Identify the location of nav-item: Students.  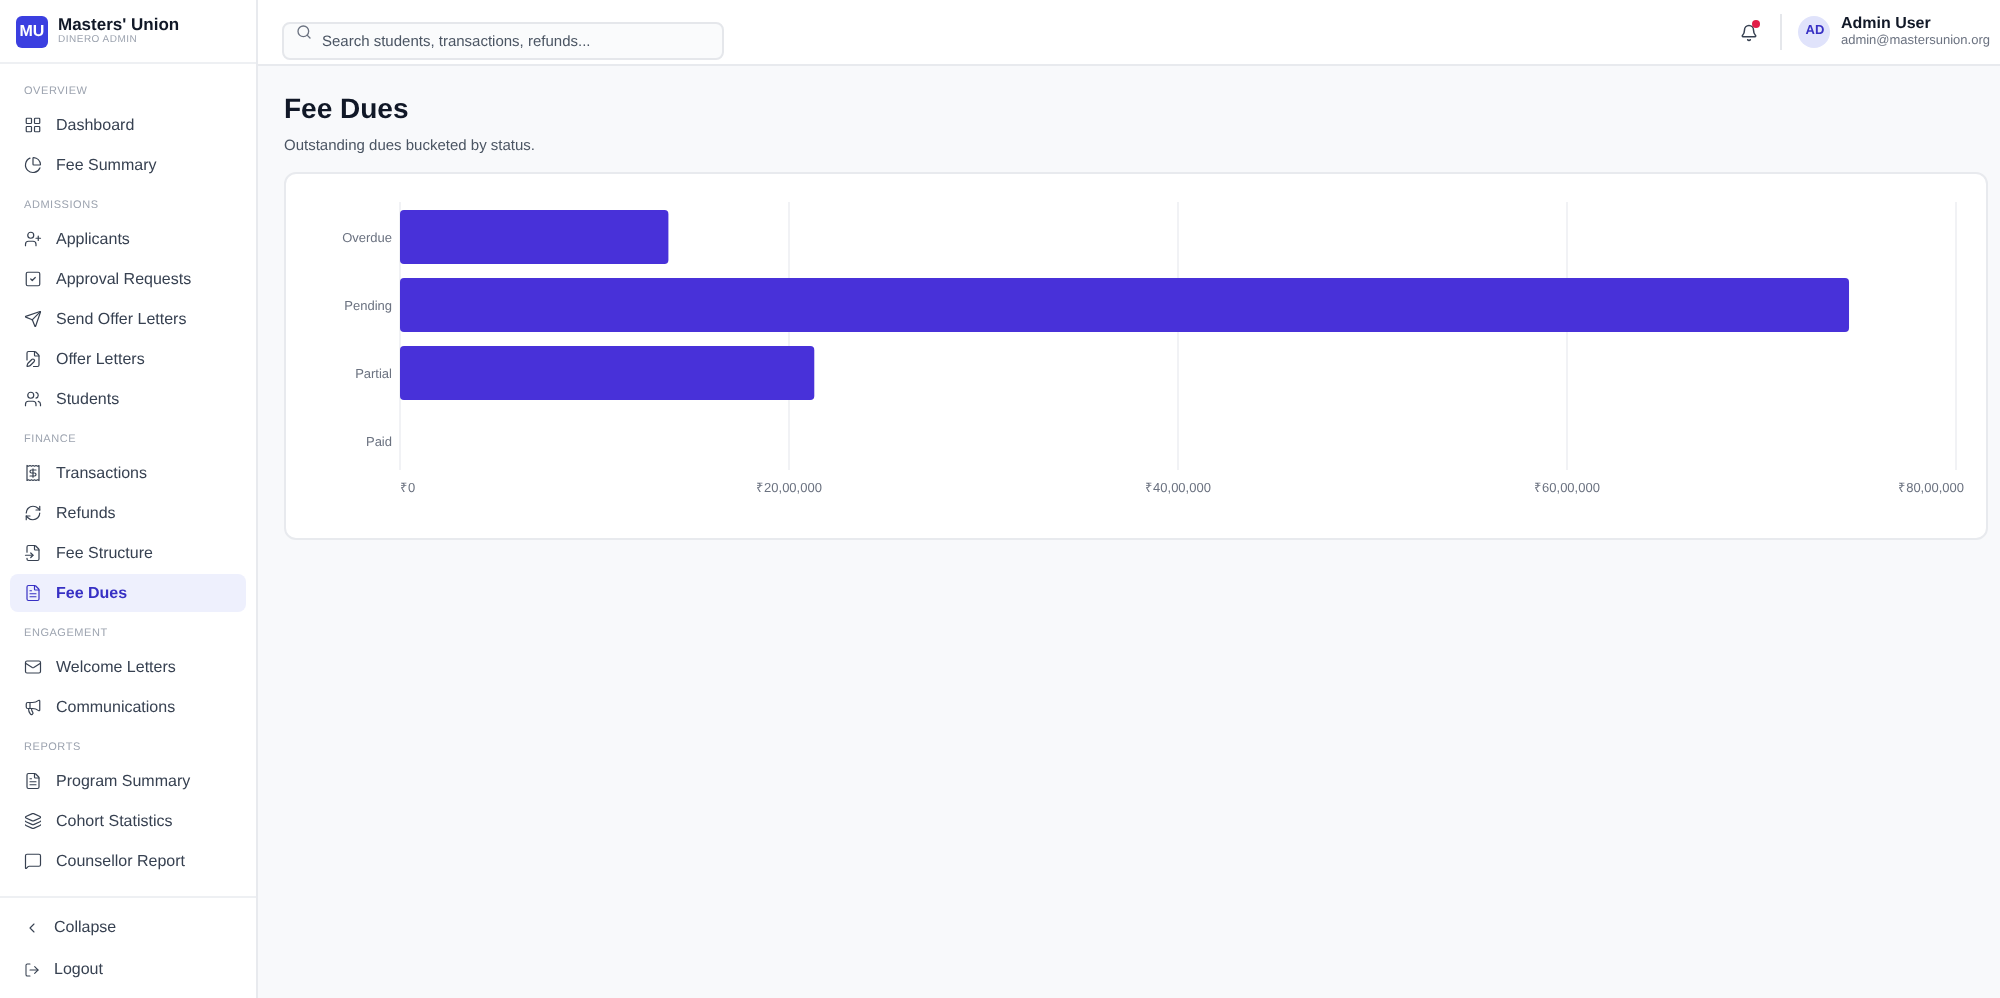
(128, 399).